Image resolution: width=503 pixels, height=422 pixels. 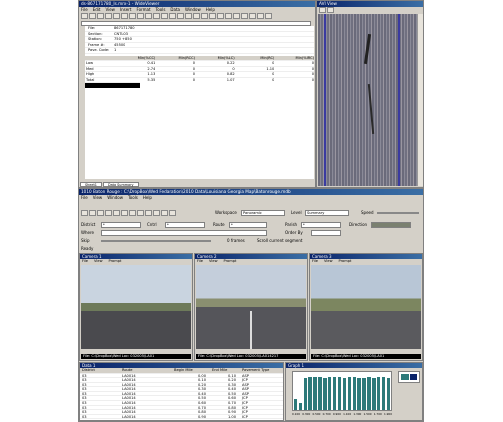 I want to click on workspace-select: Panoramic, so click(x=263, y=213).